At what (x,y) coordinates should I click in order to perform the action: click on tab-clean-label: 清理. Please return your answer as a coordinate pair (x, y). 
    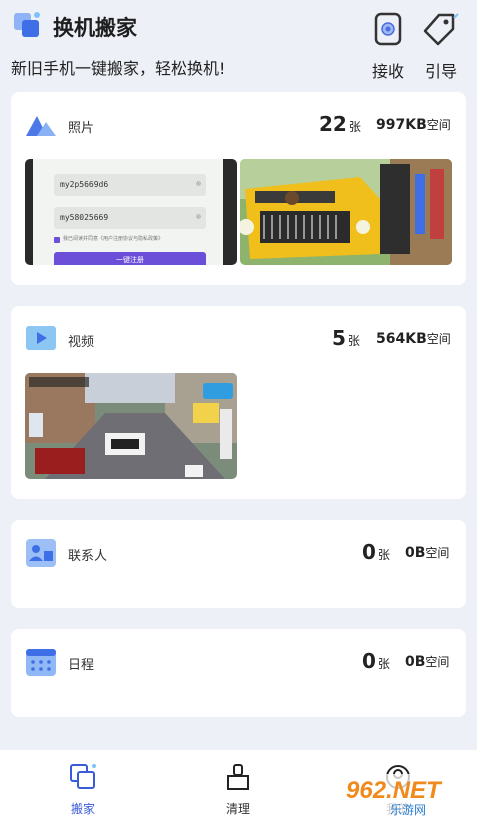
    Looking at the image, I should click on (237, 809).